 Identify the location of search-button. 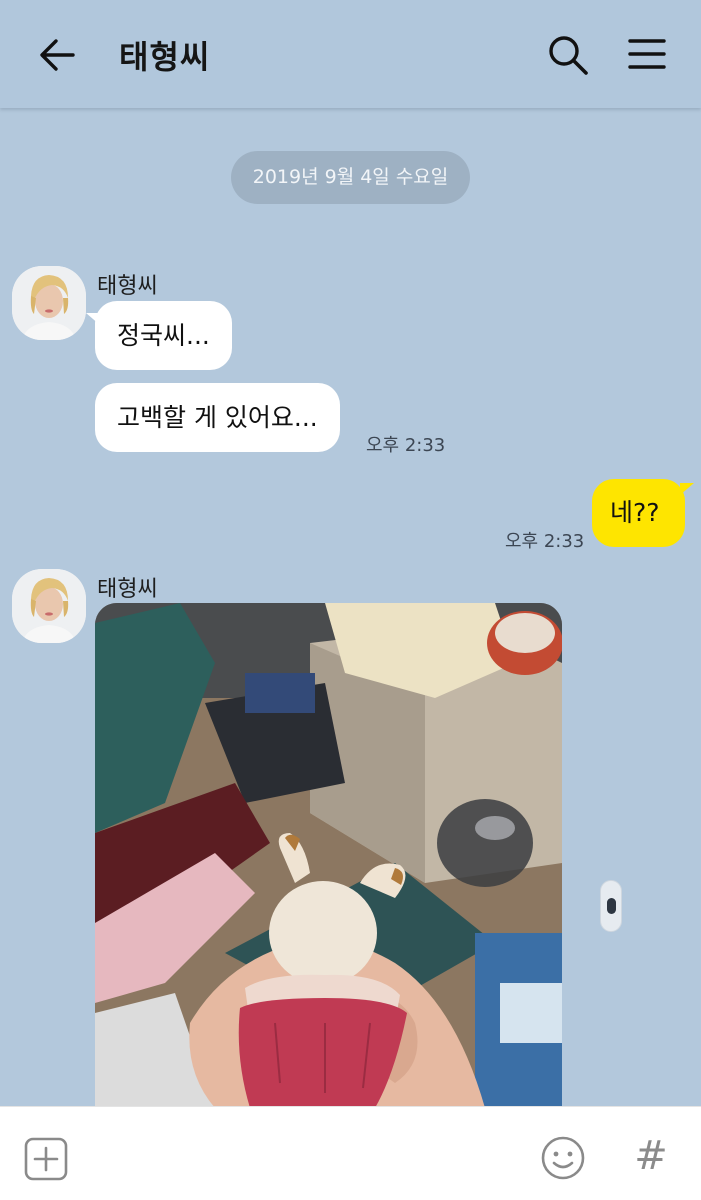
(568, 55).